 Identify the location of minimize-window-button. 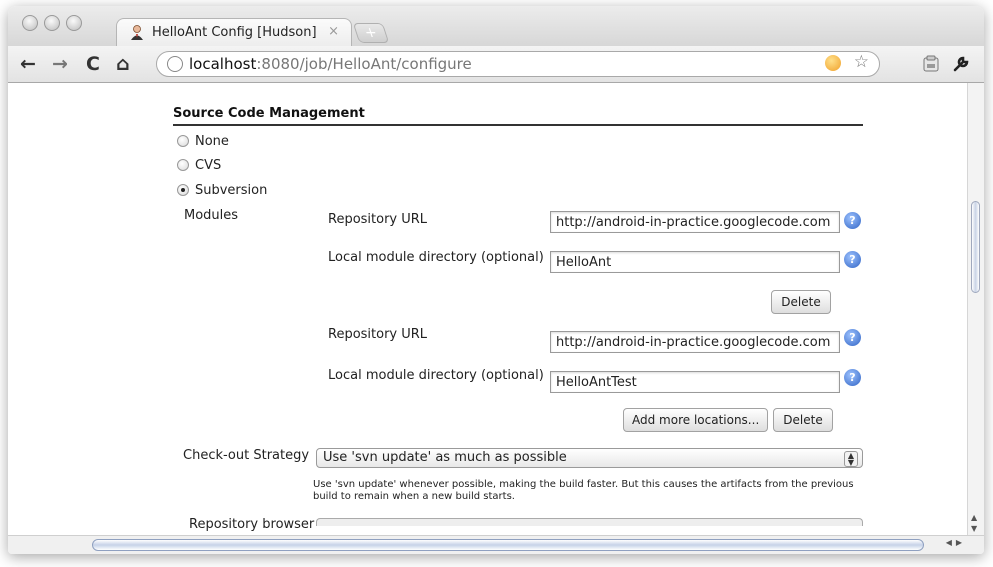
(52, 23).